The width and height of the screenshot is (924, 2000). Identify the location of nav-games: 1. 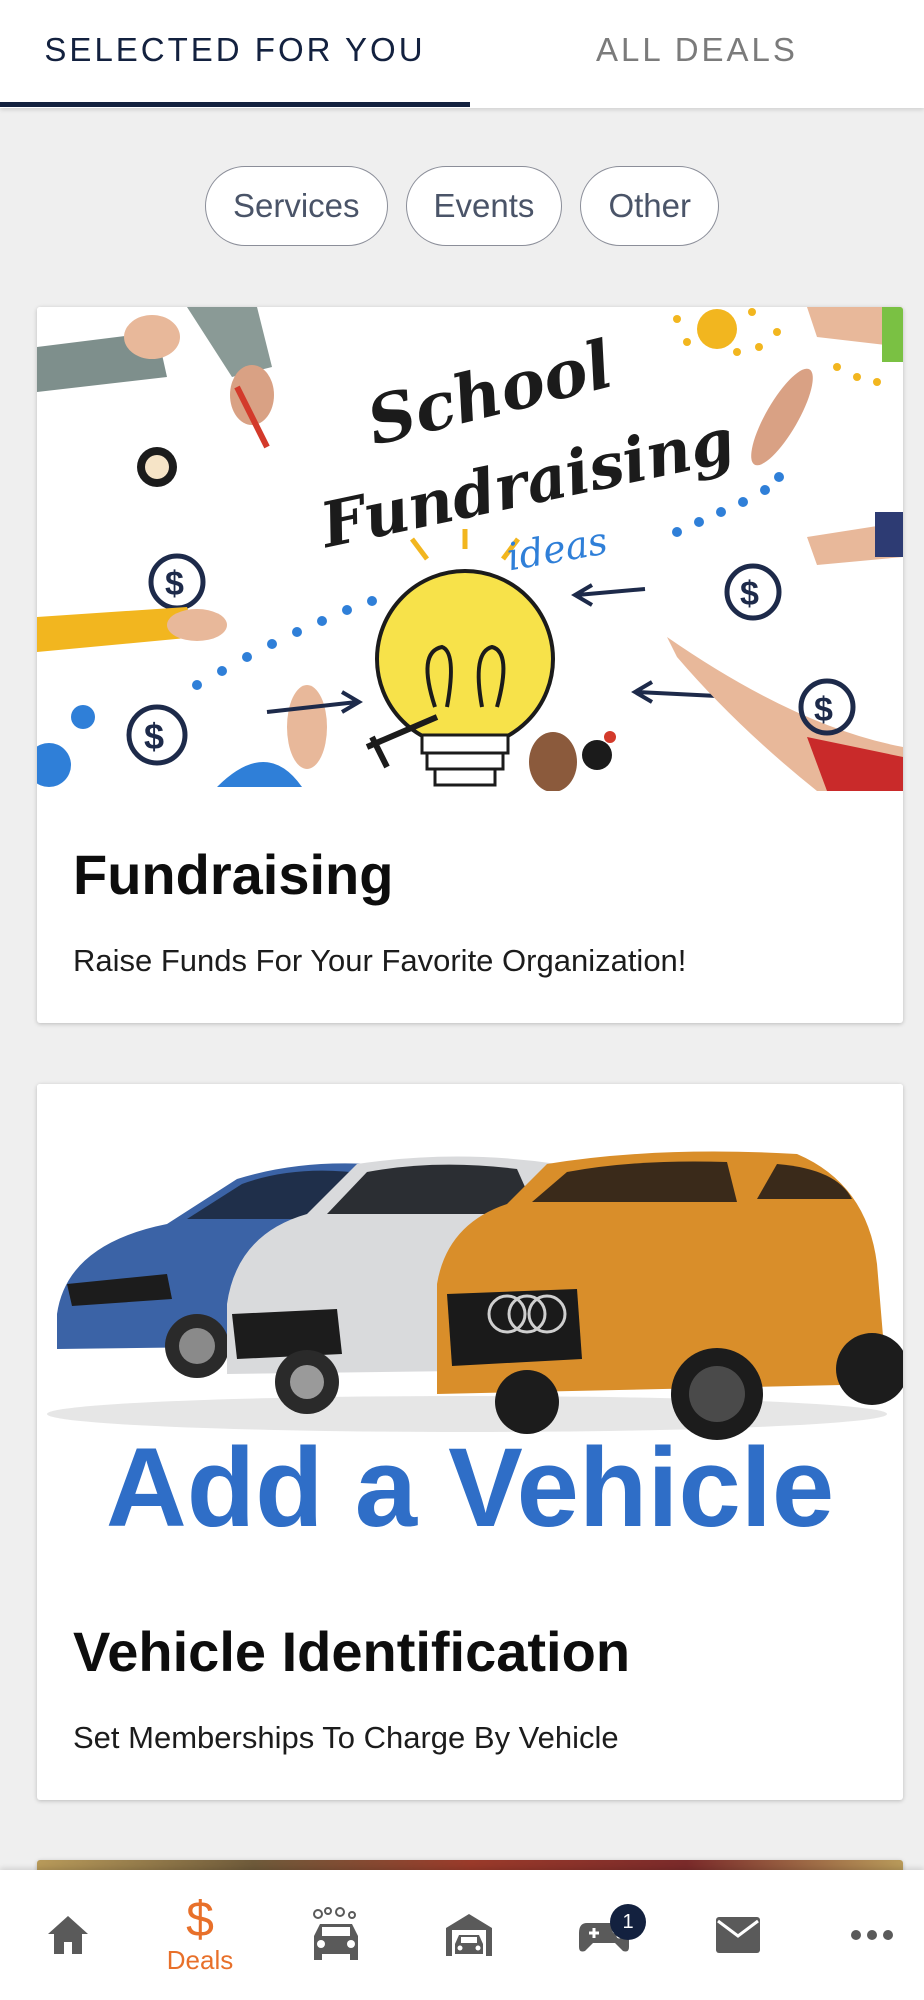
(604, 1935).